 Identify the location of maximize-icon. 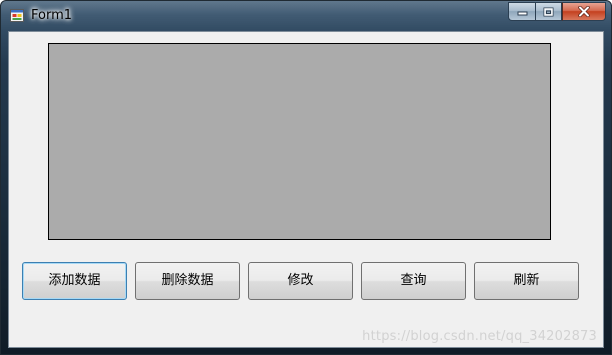
(548, 11).